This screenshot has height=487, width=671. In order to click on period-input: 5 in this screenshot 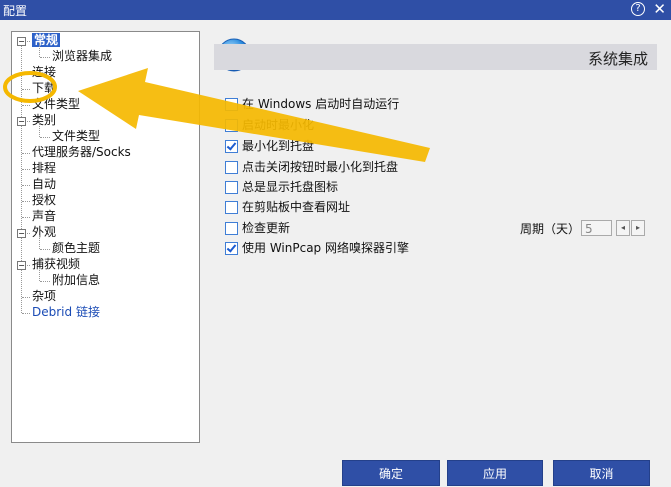, I will do `click(596, 228)`.